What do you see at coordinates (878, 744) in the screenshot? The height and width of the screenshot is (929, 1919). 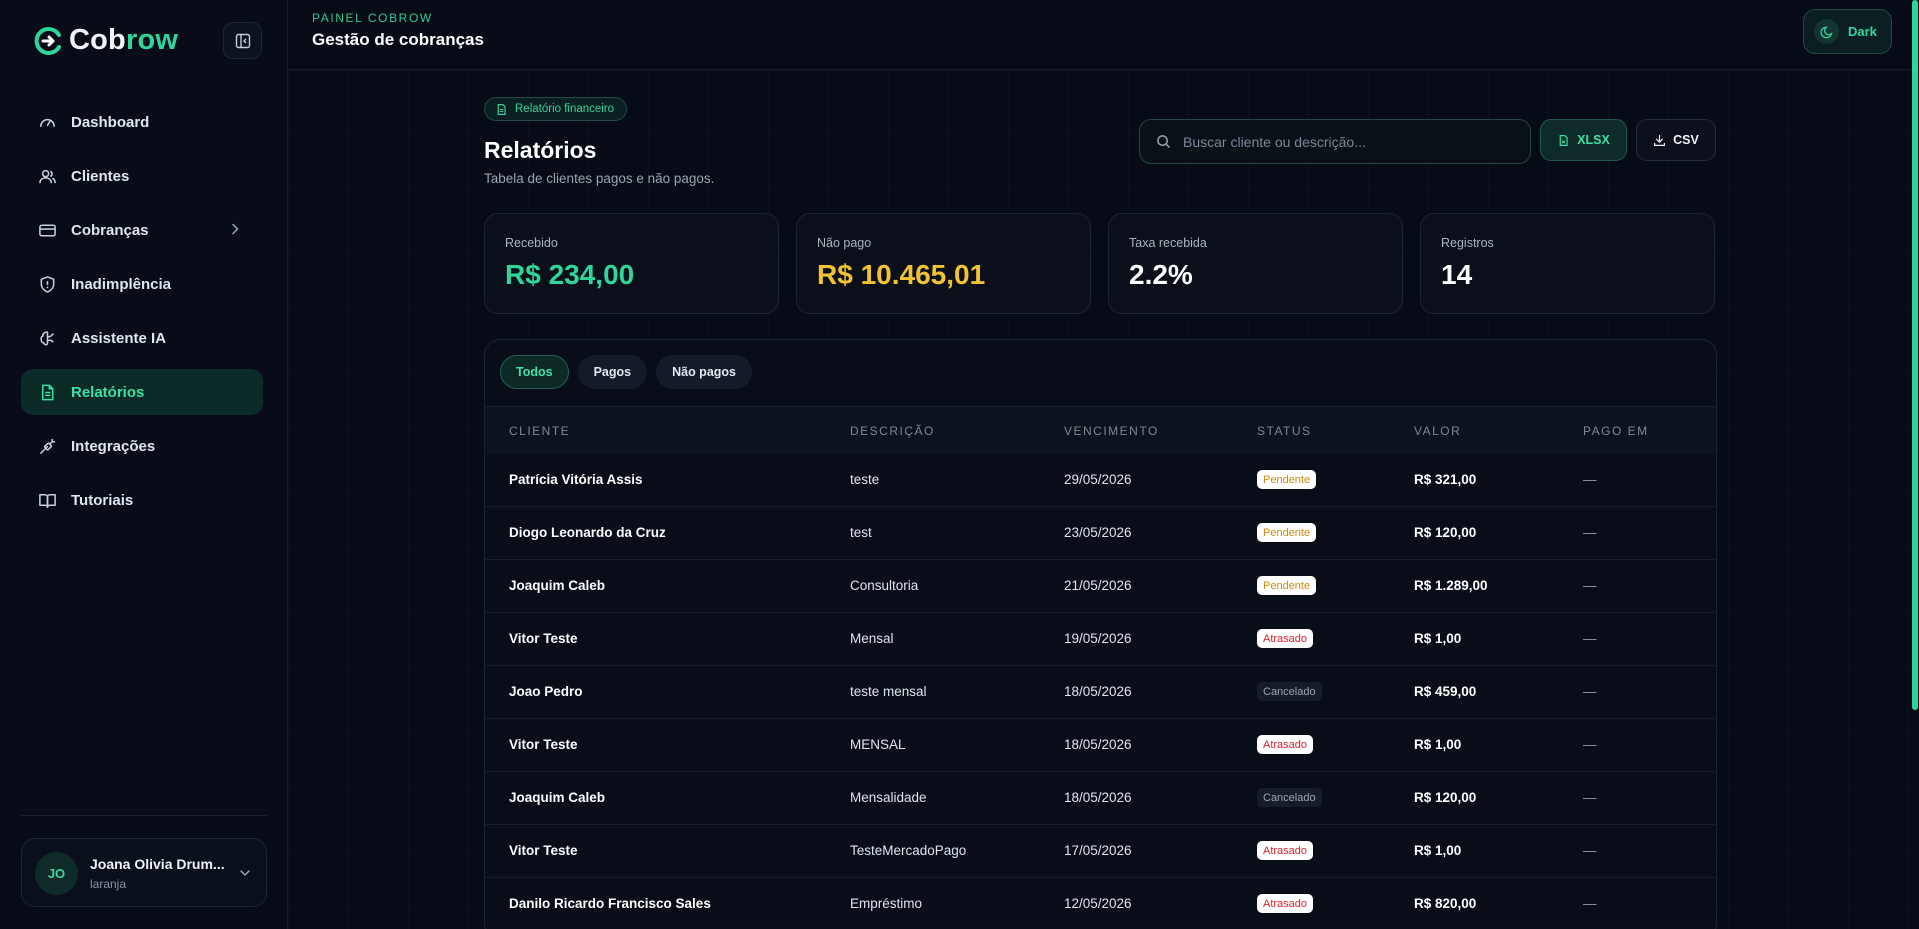 I see `cell-descricao: MENSAL` at bounding box center [878, 744].